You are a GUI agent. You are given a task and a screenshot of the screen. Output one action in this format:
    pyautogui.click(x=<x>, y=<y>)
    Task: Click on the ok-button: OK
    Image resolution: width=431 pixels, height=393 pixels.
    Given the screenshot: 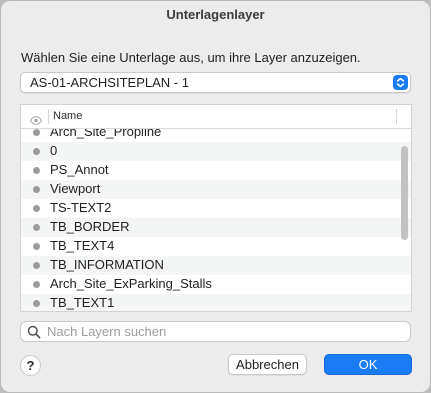 What is the action you would take?
    pyautogui.click(x=368, y=364)
    